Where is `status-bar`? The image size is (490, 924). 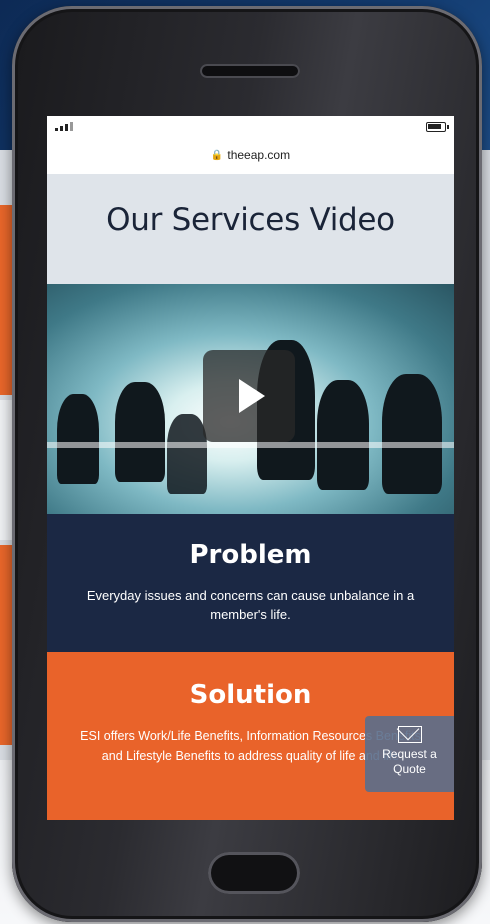 status-bar is located at coordinates (250, 126).